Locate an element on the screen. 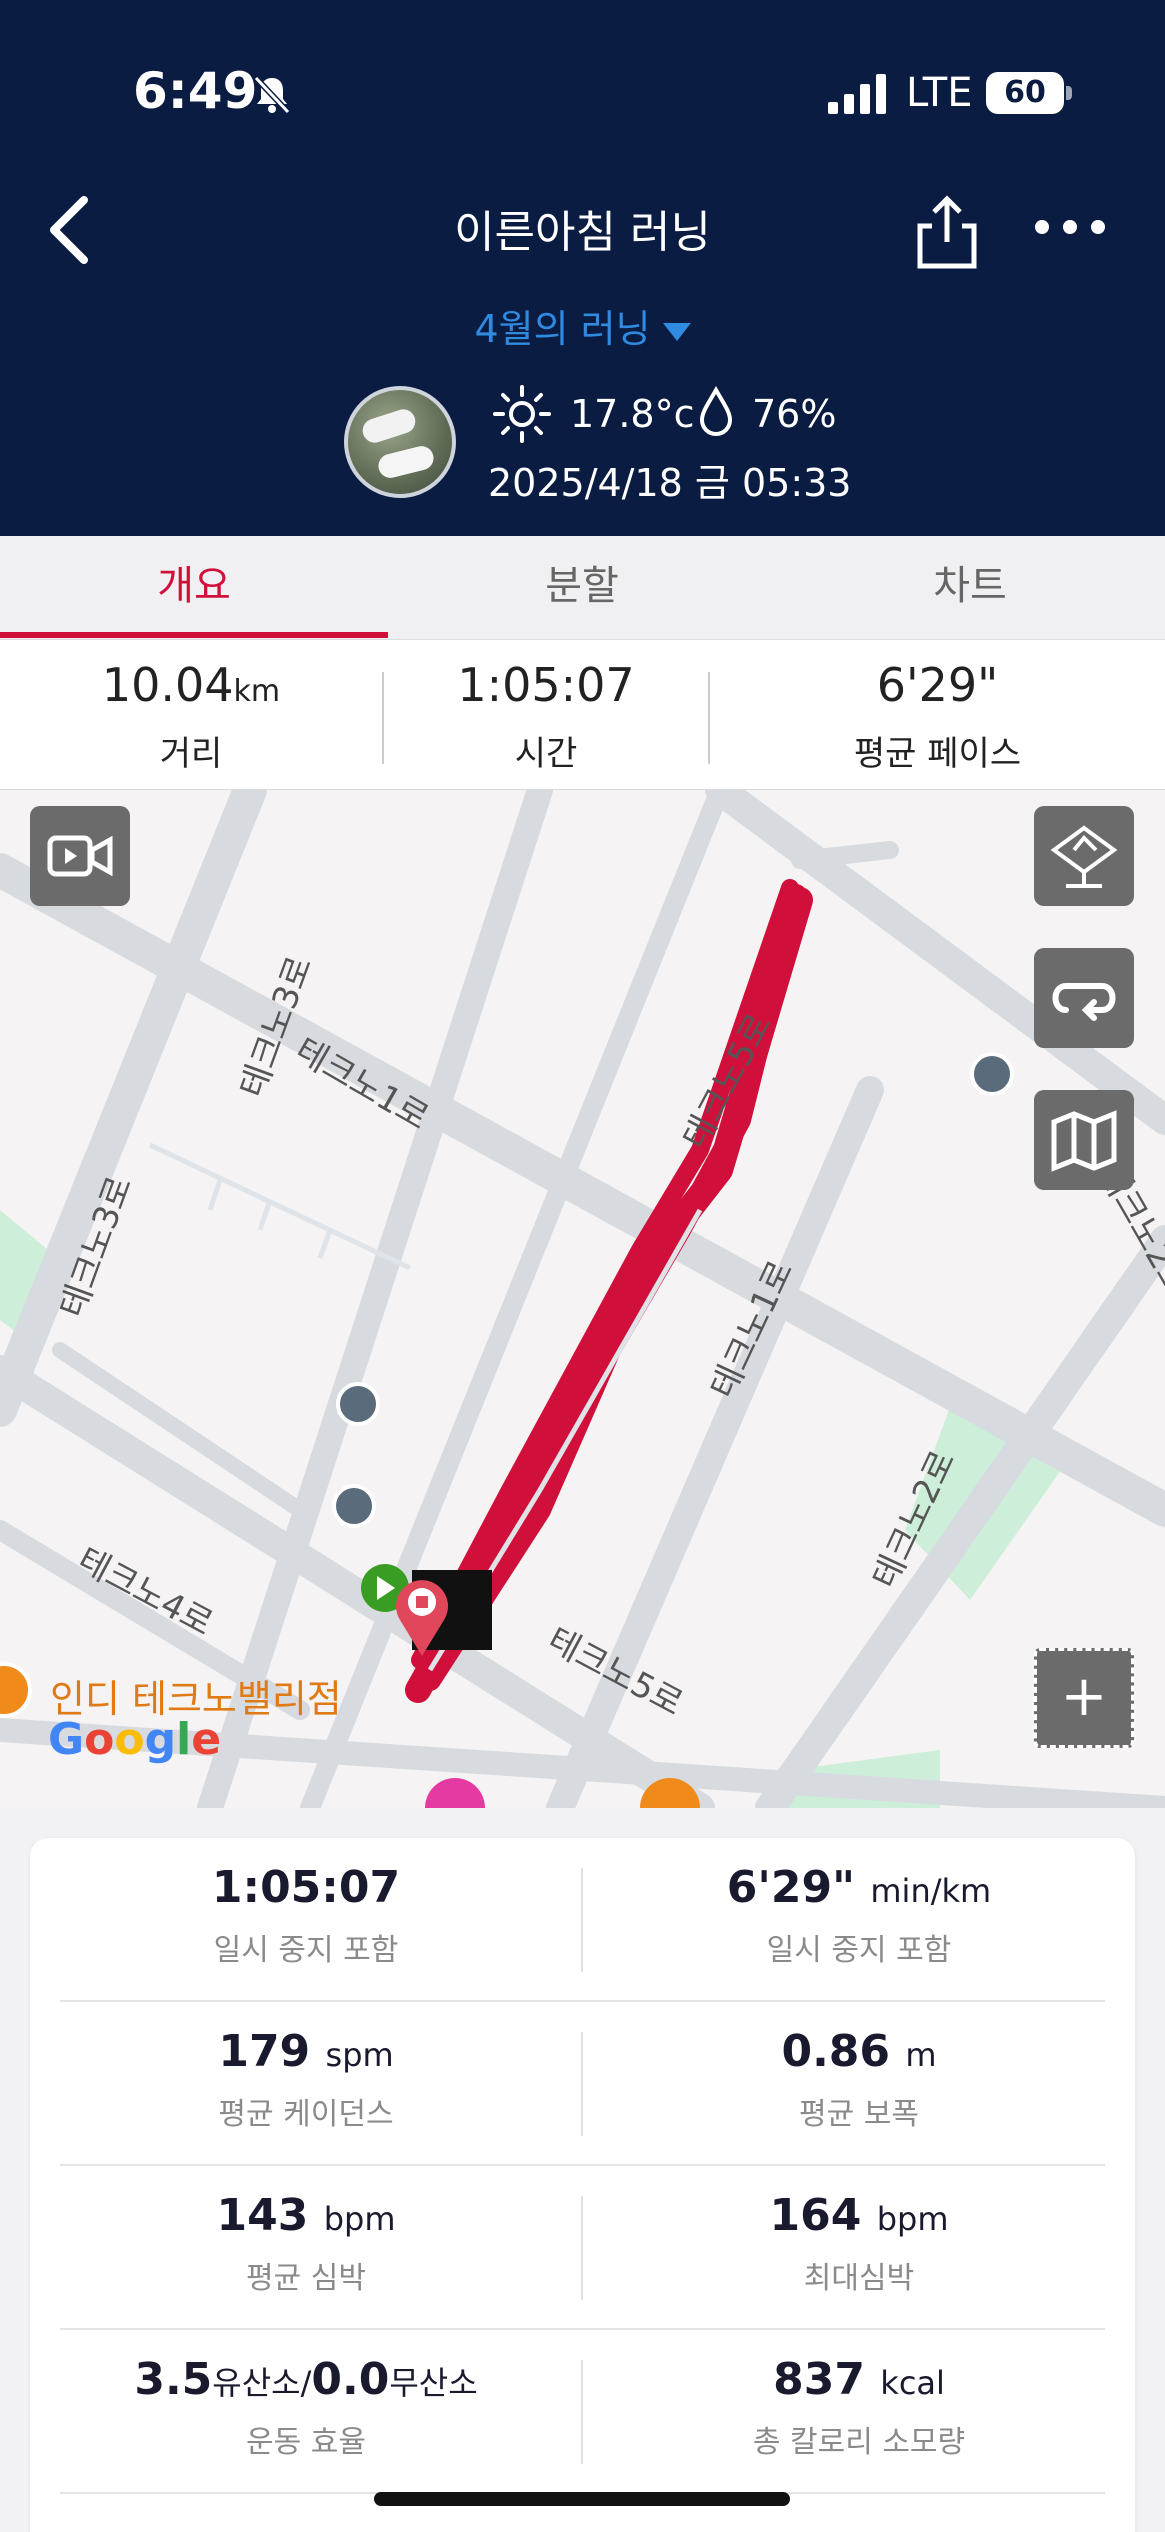 This screenshot has height=2532, width=1165. summary-pace: 6'29" 평균 페이스 is located at coordinates (937, 715).